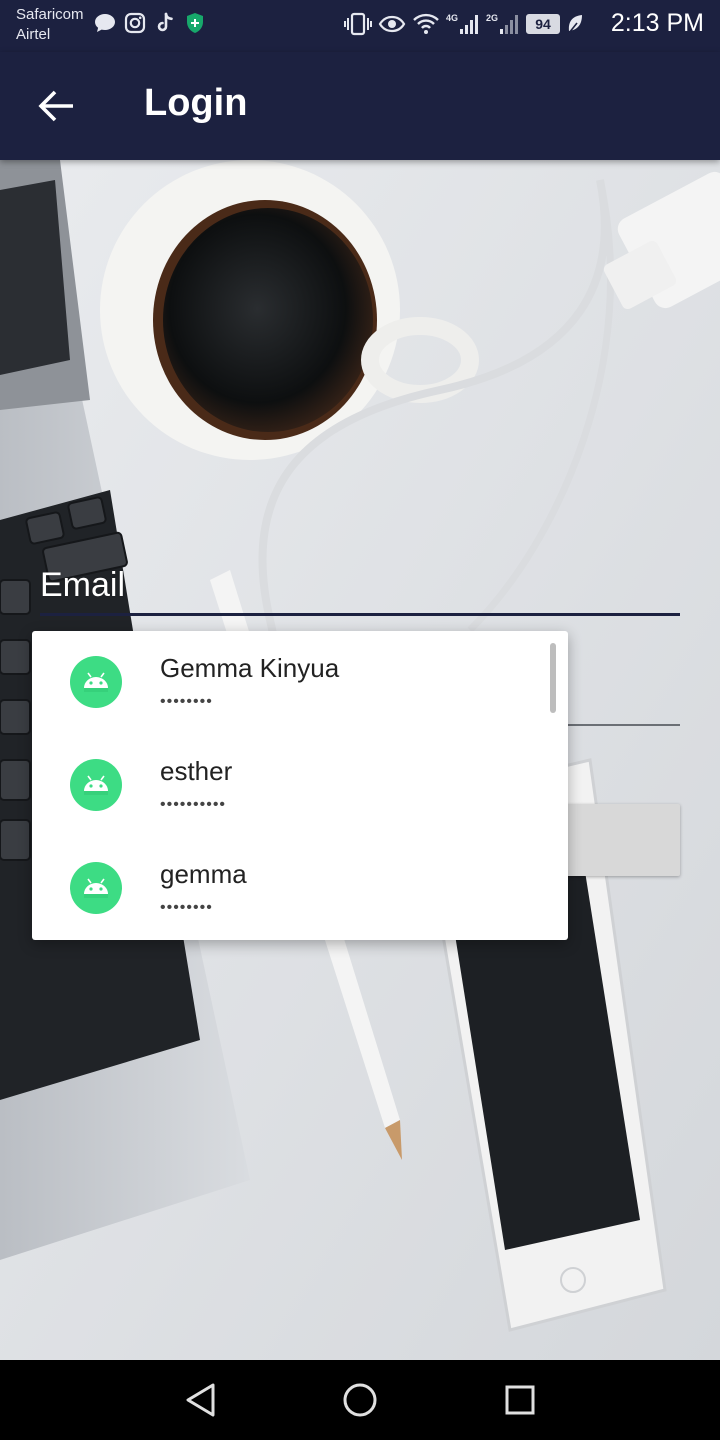  What do you see at coordinates (50, 25) in the screenshot?
I see `carrier-names: Safaricom Airtel` at bounding box center [50, 25].